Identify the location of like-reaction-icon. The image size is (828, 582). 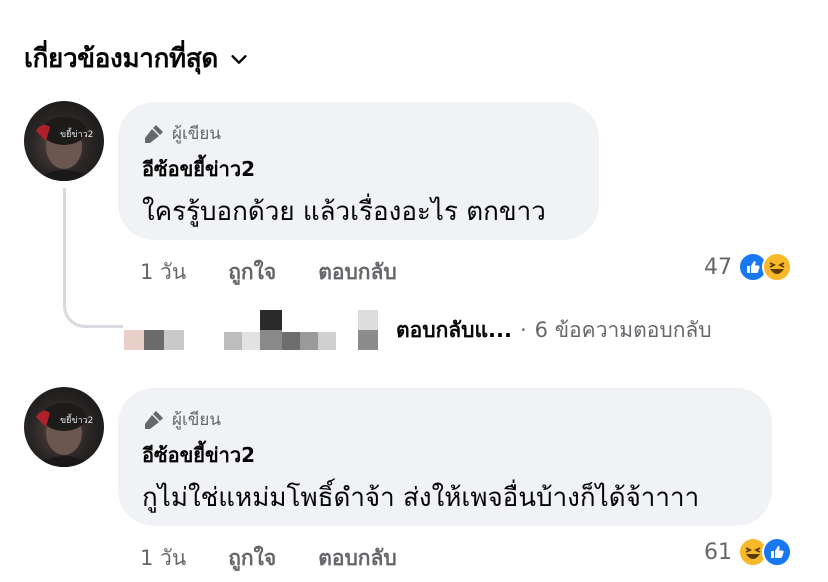
(777, 552).